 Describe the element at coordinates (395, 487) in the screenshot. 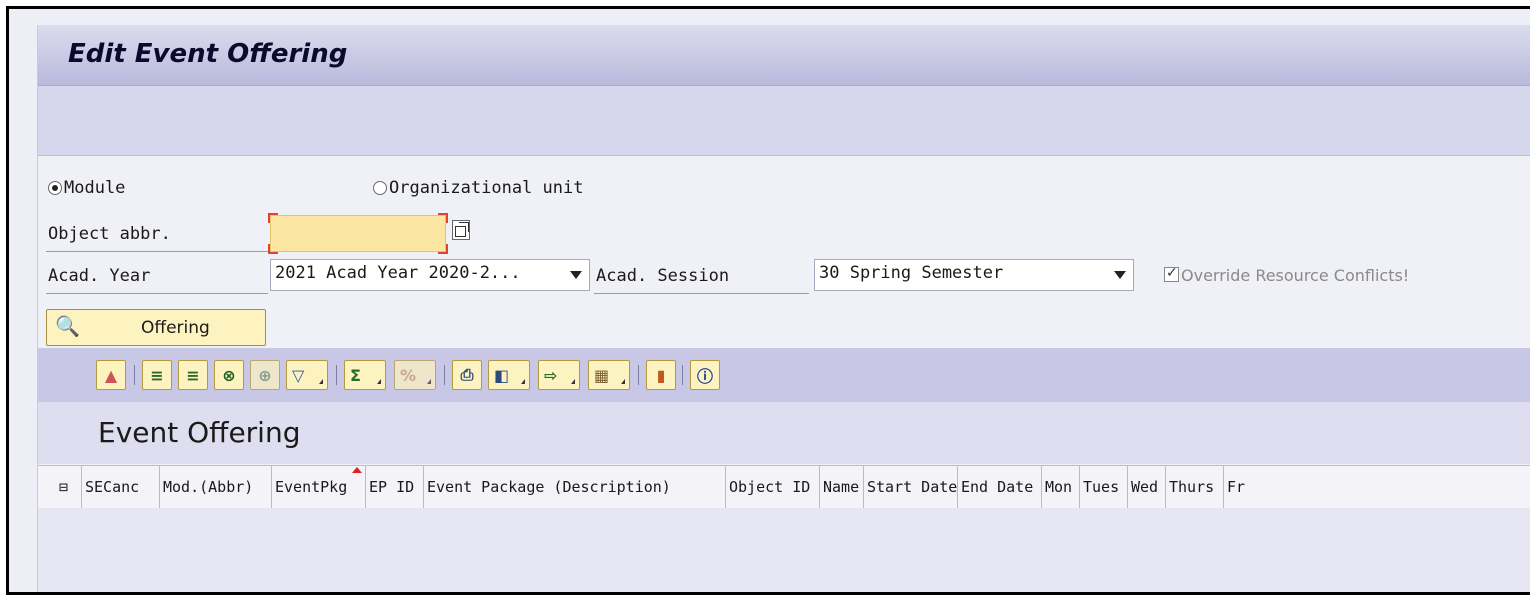

I see `column-header: EP ID` at that location.